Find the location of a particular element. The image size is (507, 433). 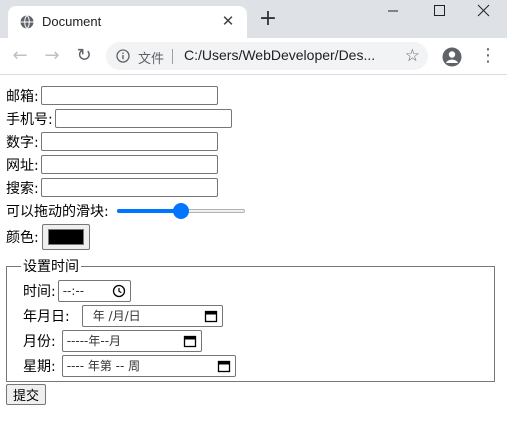

slider-row: 可以拖动的滑块: is located at coordinates (253, 210).